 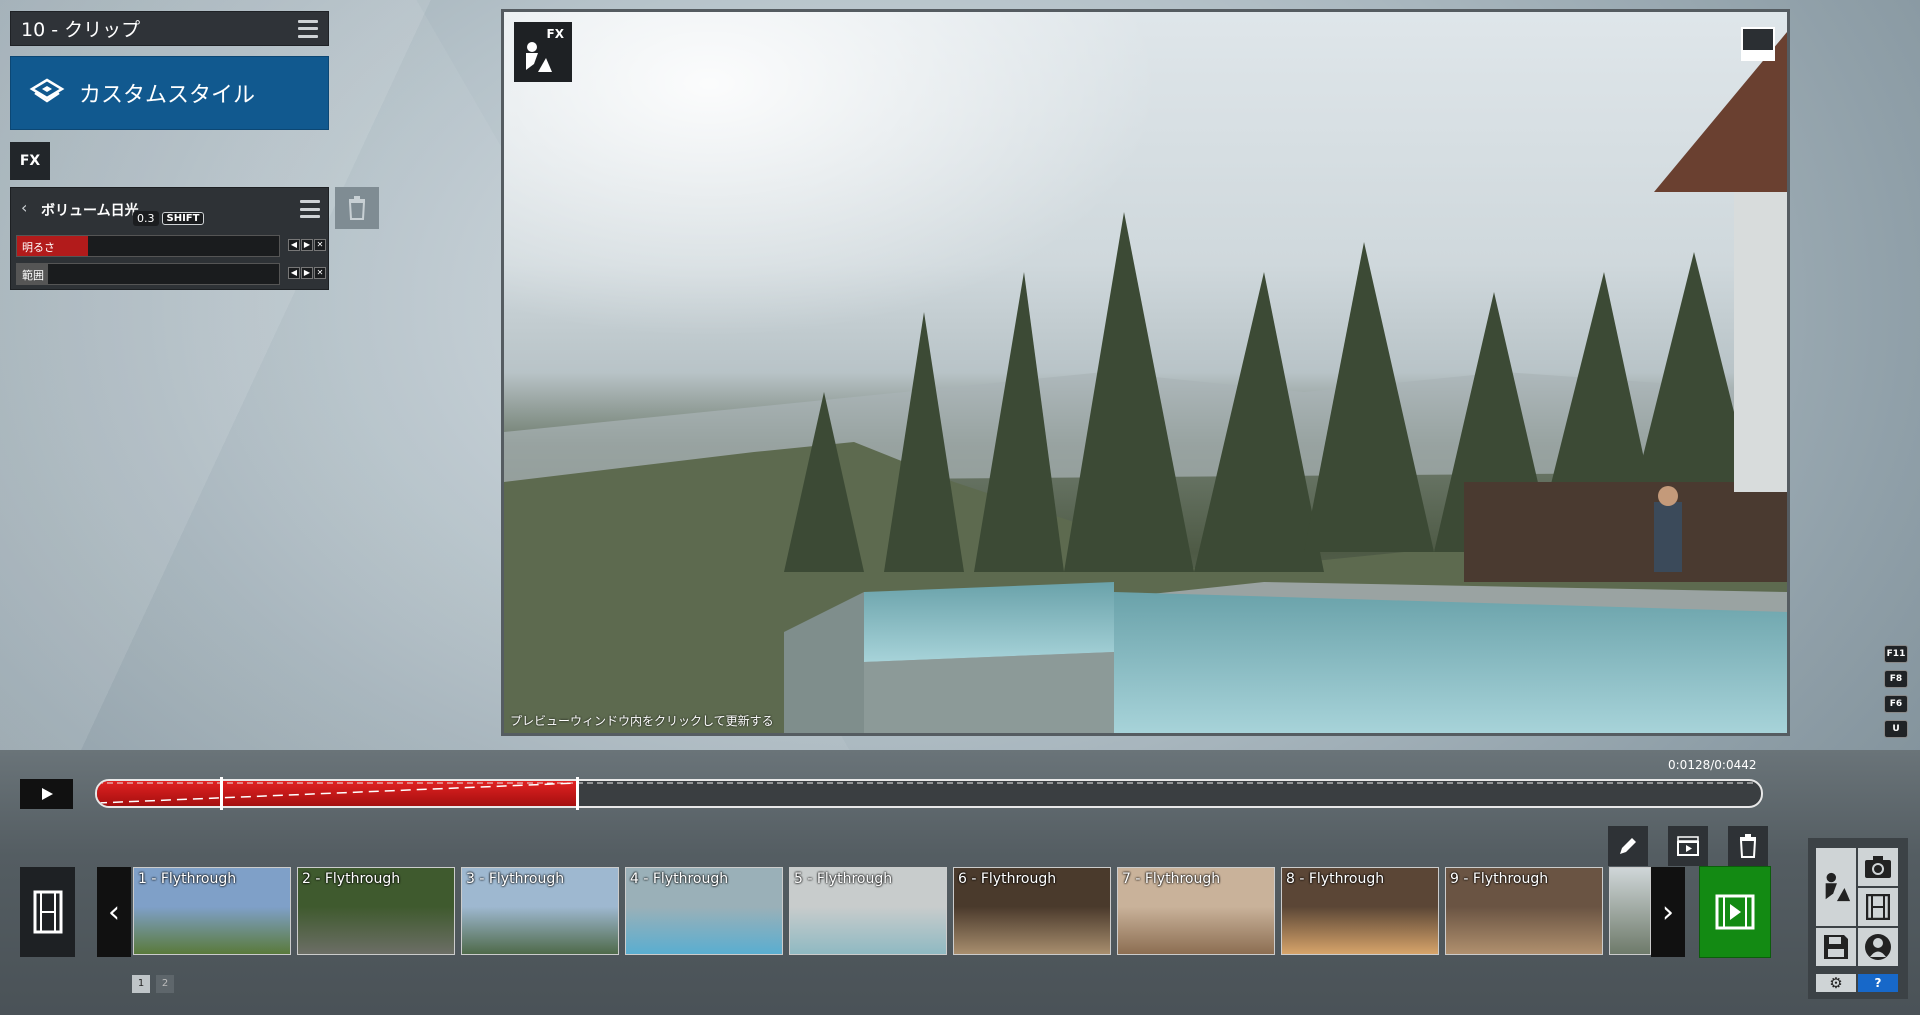 I want to click on movie-mode-button, so click(x=47, y=912).